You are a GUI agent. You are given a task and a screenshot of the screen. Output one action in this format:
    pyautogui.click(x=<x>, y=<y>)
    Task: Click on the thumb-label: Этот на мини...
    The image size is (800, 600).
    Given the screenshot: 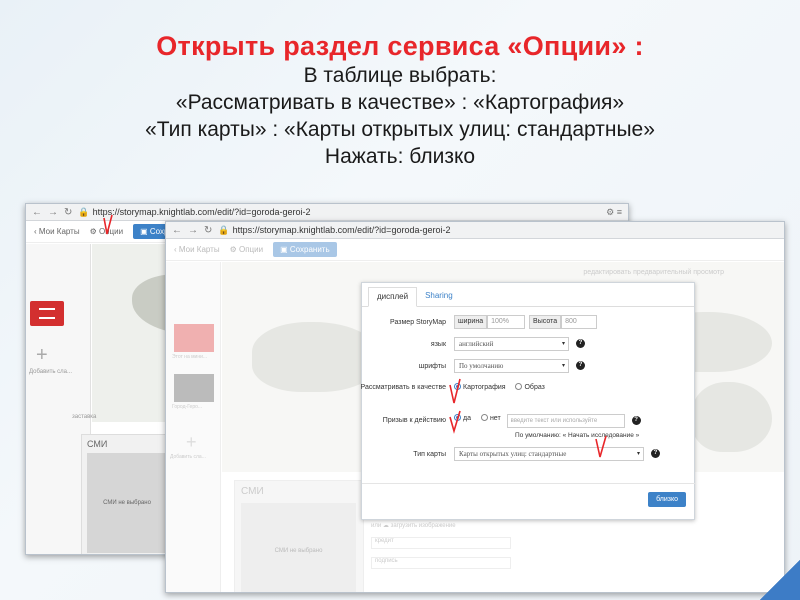 What is the action you would take?
    pyautogui.click(x=190, y=357)
    